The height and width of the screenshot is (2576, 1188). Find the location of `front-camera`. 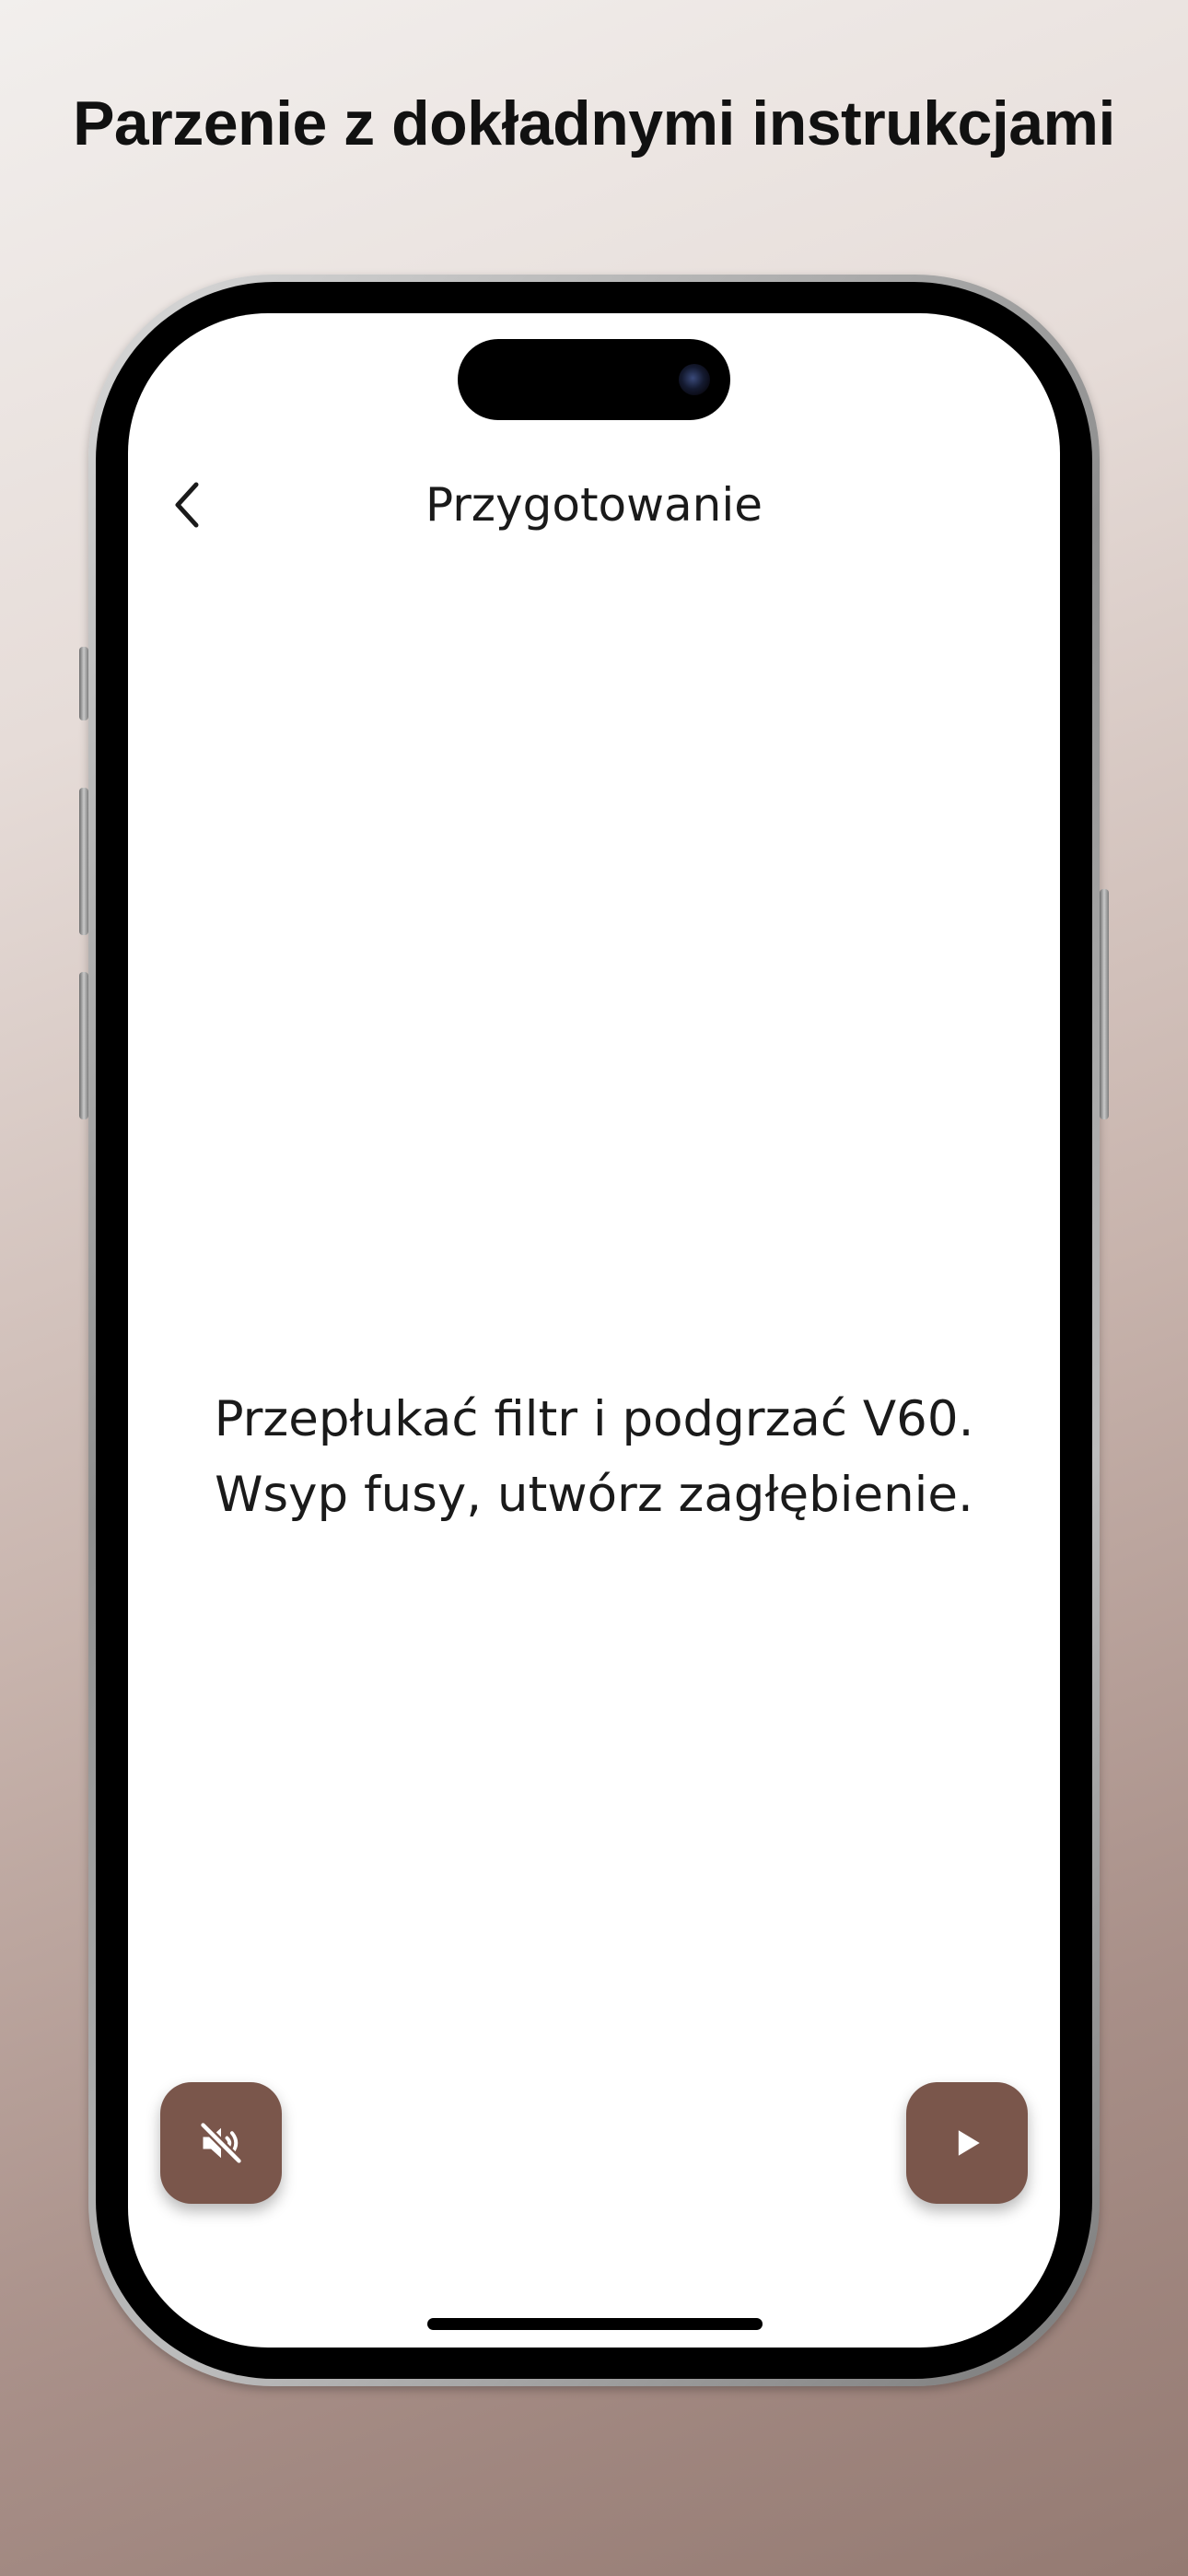

front-camera is located at coordinates (694, 379).